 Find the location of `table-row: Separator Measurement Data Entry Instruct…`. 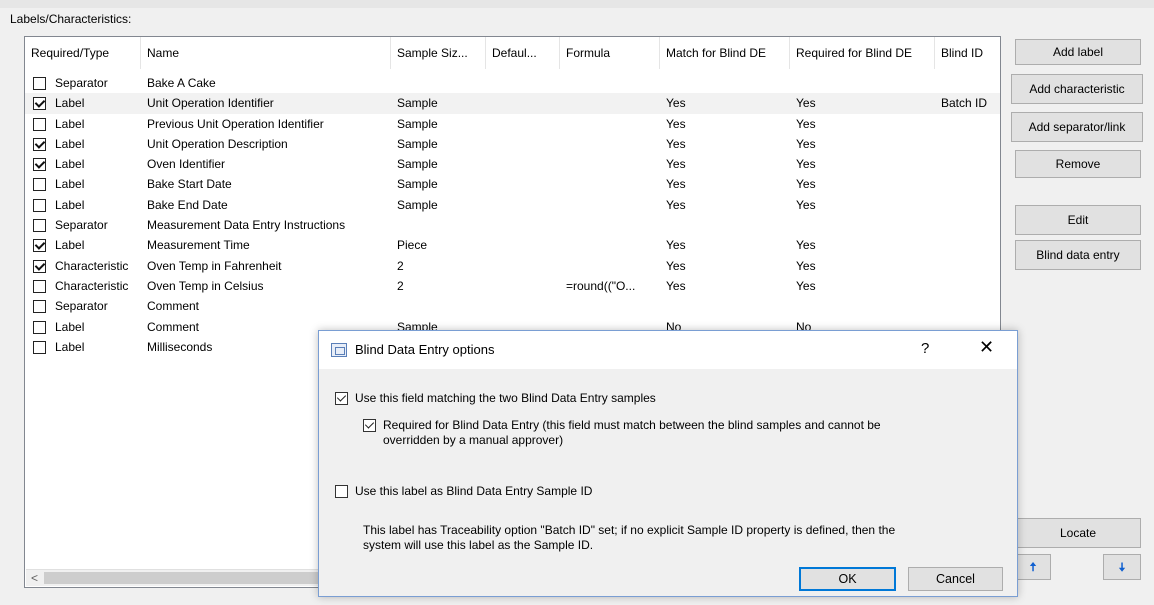

table-row: Separator Measurement Data Entry Instruct… is located at coordinates (512, 225).